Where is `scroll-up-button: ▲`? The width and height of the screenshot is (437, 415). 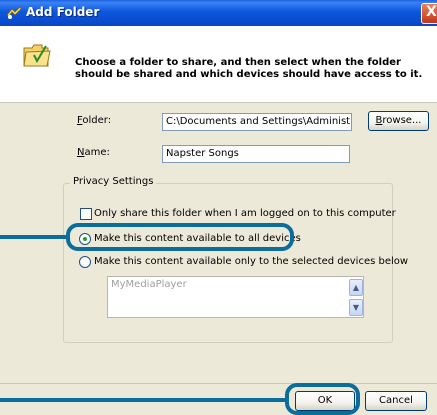 scroll-up-button: ▲ is located at coordinates (356, 287).